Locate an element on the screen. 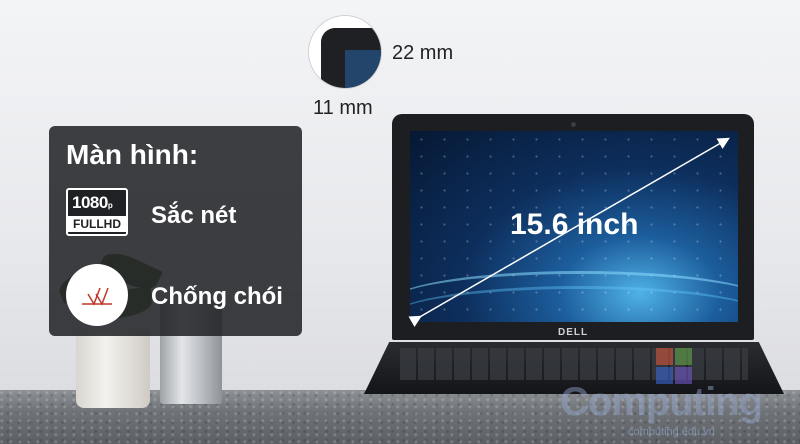  feature-antiglare-label: Chống chói is located at coordinates (217, 296).